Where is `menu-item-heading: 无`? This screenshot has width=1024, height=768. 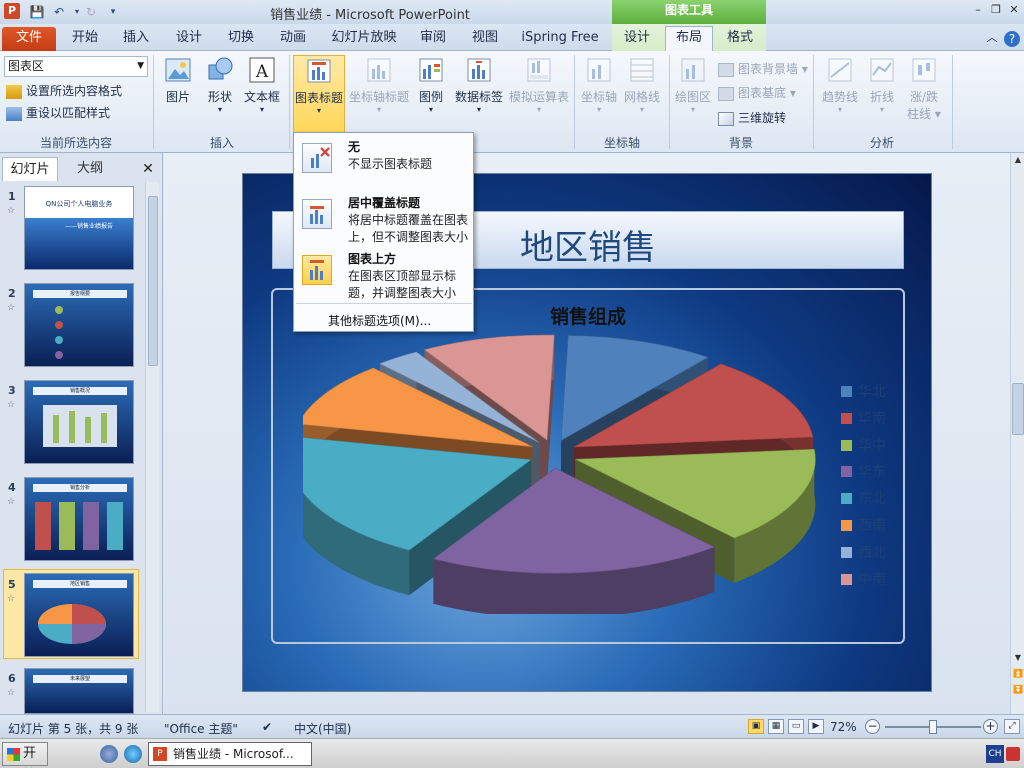
menu-item-heading: 无 is located at coordinates (354, 147).